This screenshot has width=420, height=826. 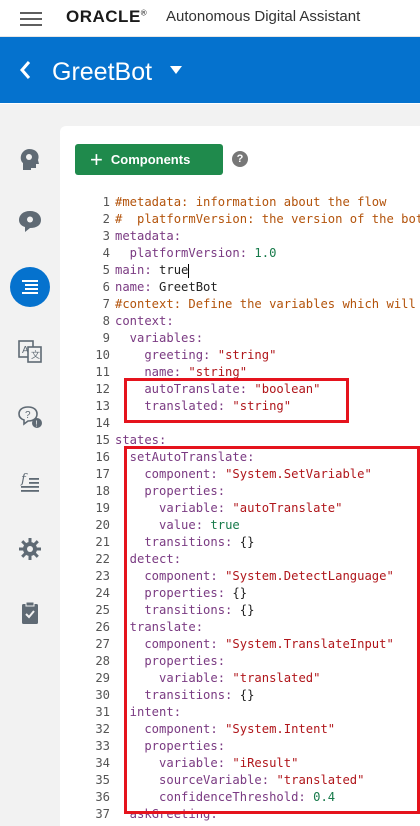 I want to click on line-number: 11, so click(x=102, y=372).